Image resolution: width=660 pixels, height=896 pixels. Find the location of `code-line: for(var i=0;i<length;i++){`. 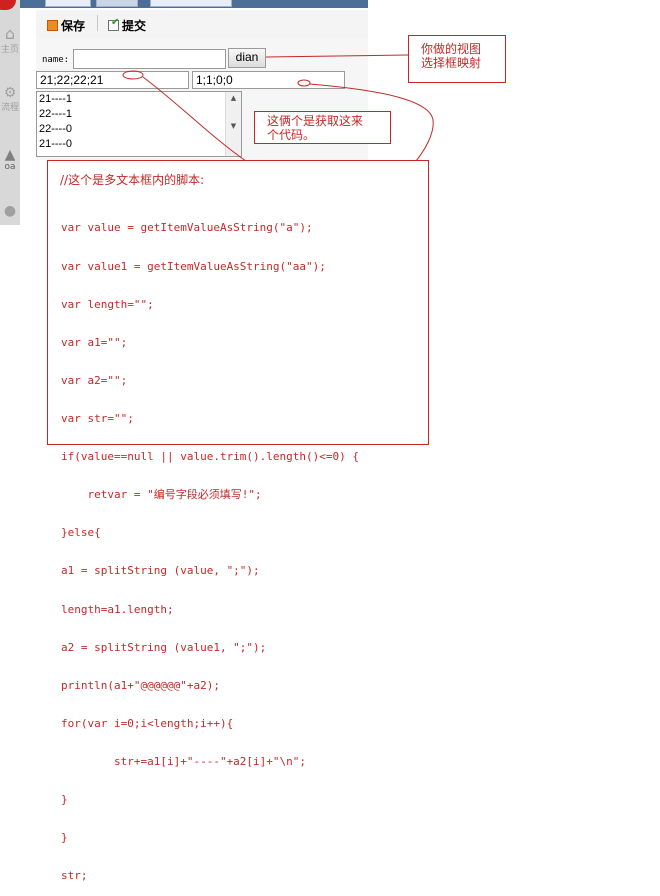

code-line: for(var i=0;i<length;i++){ is located at coordinates (147, 723).